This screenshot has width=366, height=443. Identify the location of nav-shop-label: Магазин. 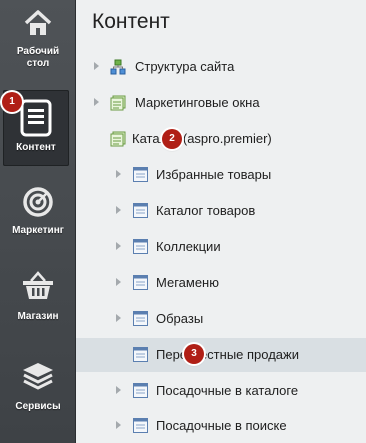
(38, 316).